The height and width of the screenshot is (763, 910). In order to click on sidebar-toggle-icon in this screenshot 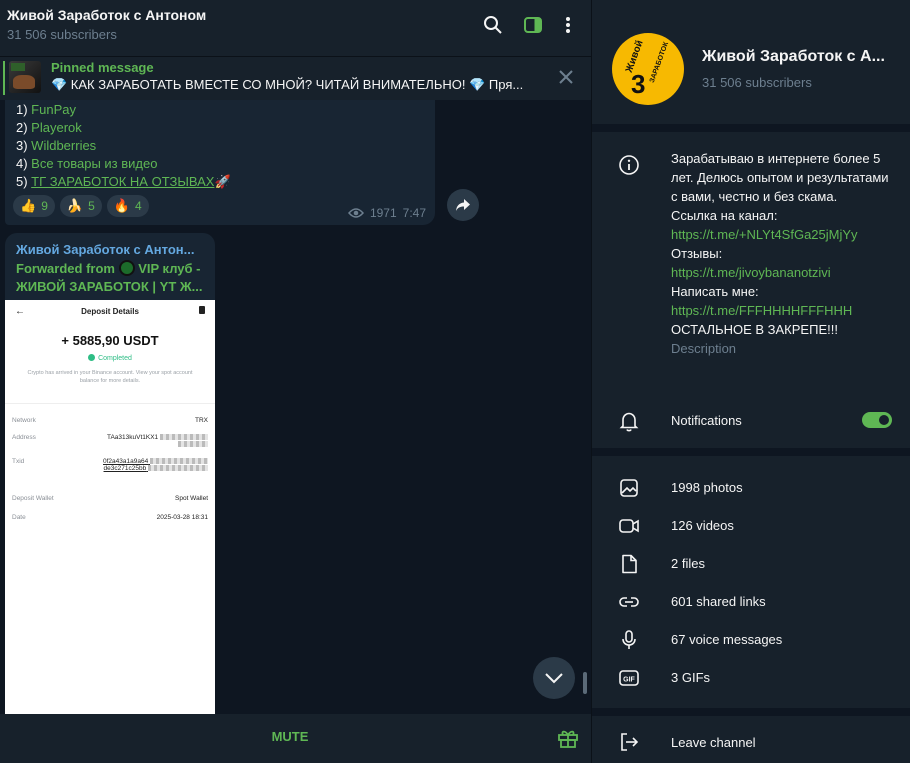, I will do `click(533, 25)`.